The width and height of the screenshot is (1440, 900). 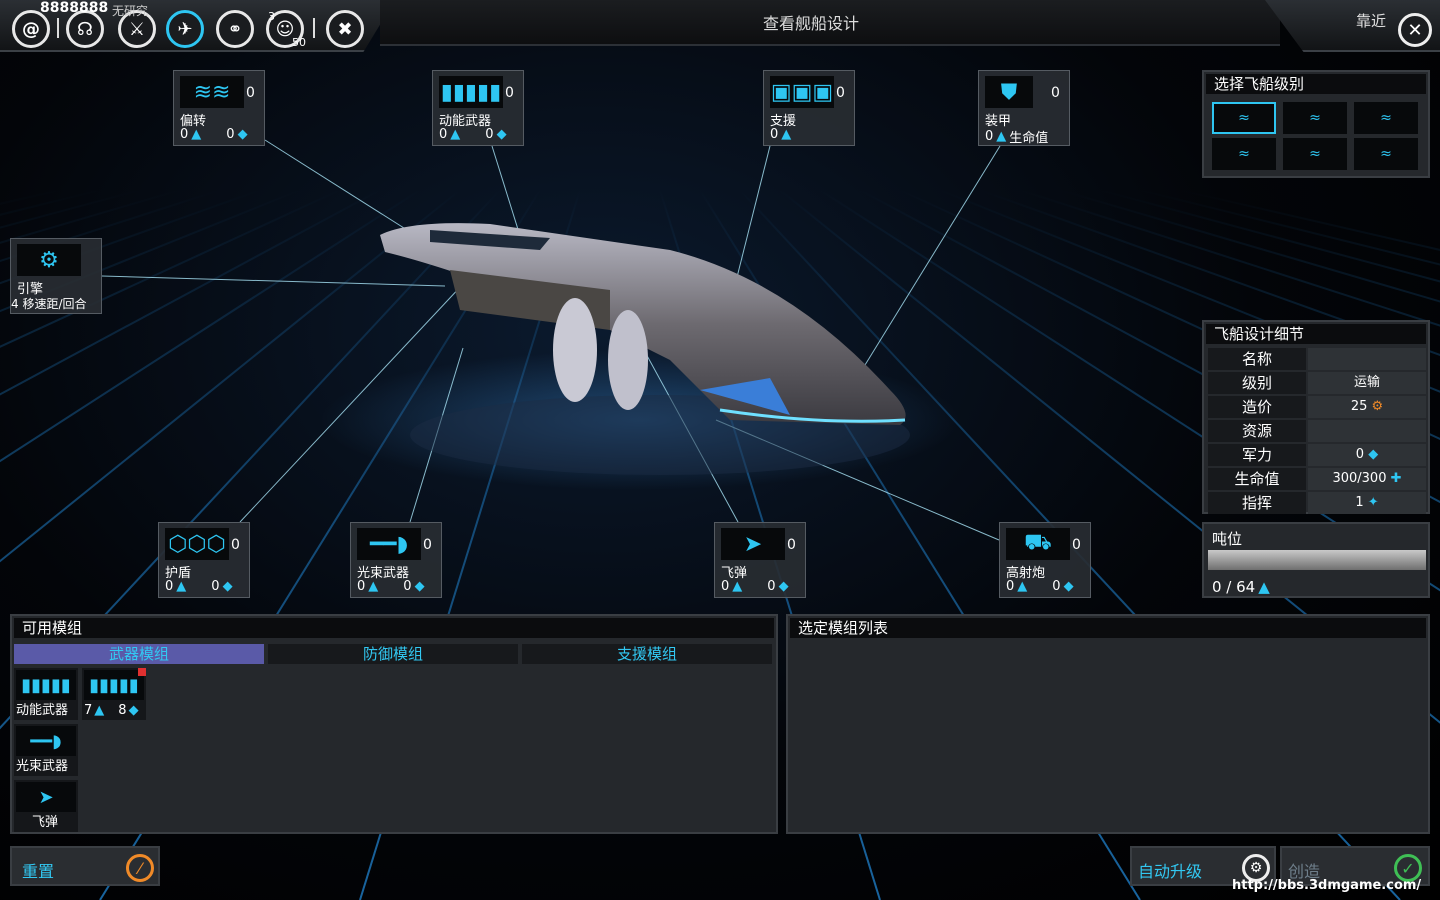 What do you see at coordinates (111, 710) in the screenshot?
I see `module-stats: 7 ▲ 8 ◆` at bounding box center [111, 710].